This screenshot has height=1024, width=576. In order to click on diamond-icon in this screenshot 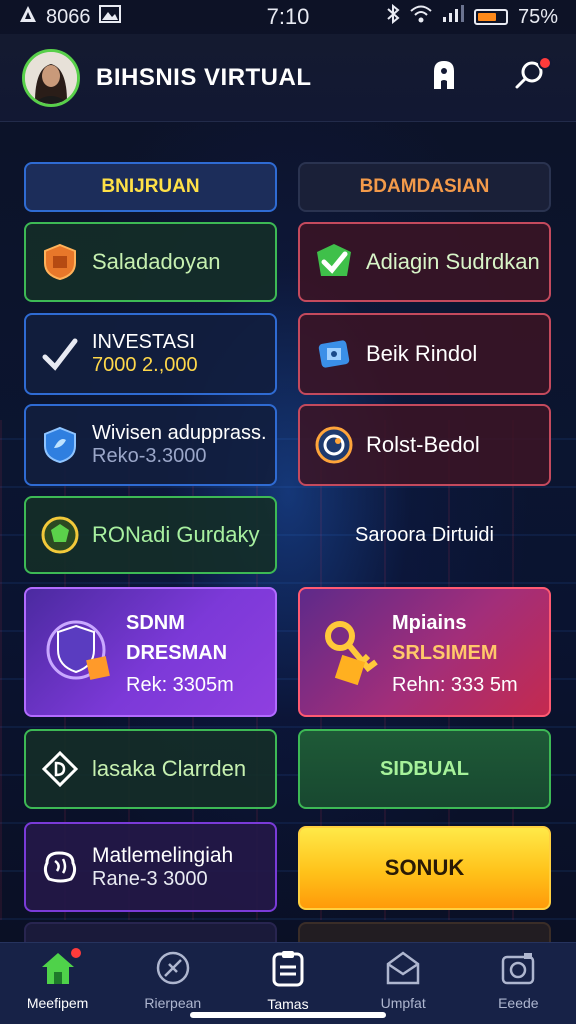, I will do `click(60, 769)`.